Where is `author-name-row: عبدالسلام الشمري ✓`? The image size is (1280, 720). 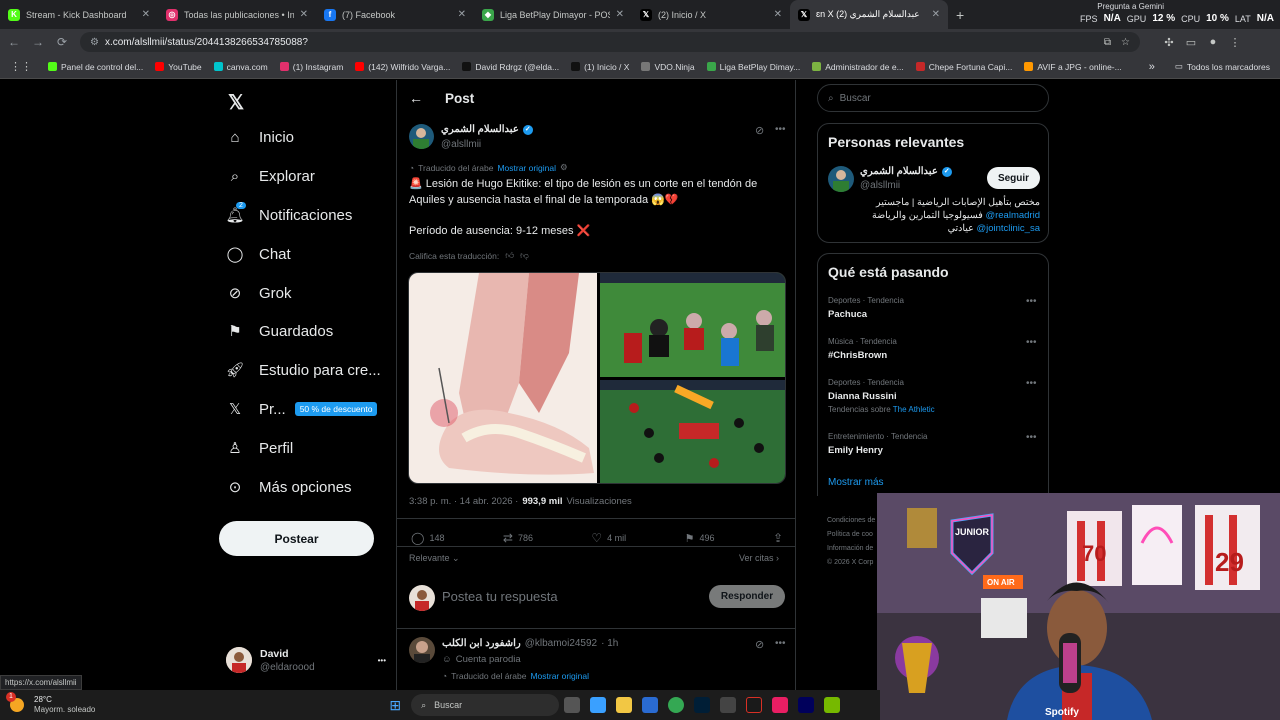
author-name-row: عبدالسلام الشمري ✓ is located at coordinates (487, 129).